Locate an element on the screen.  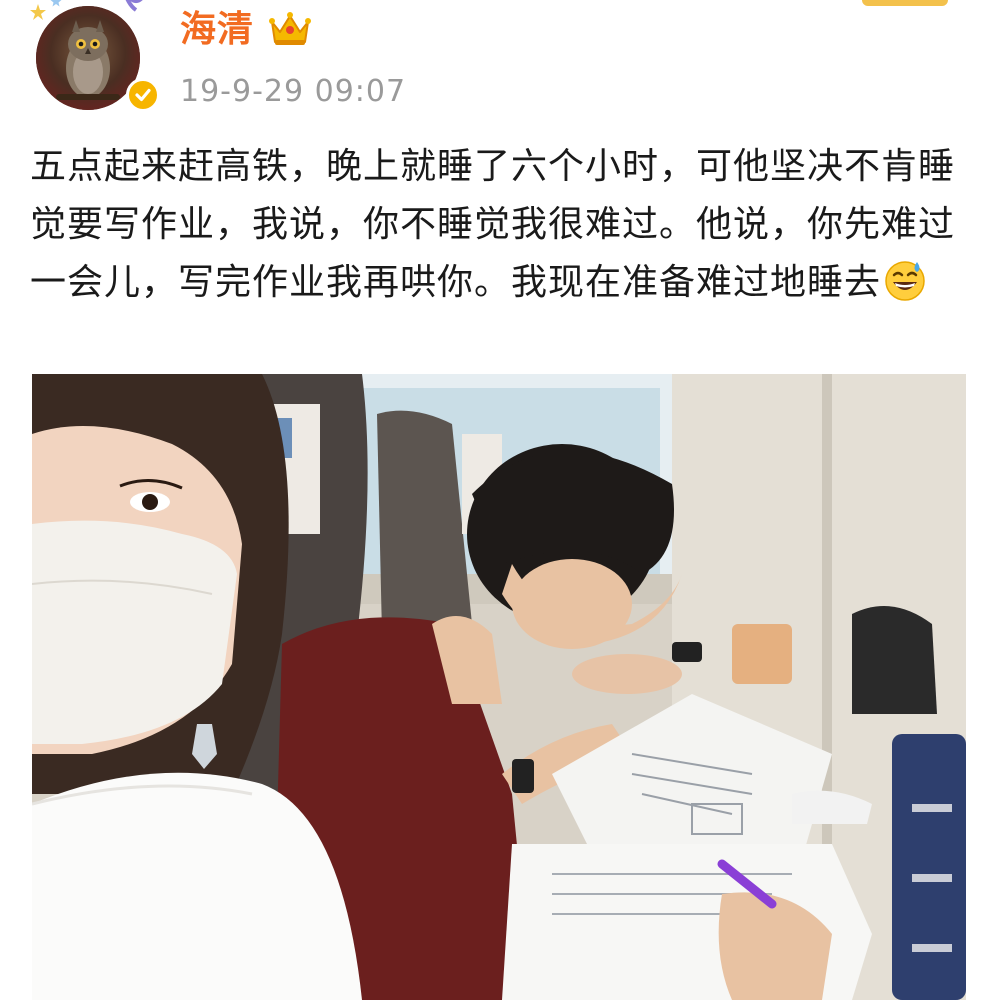
verified-check-icon is located at coordinates (143, 95).